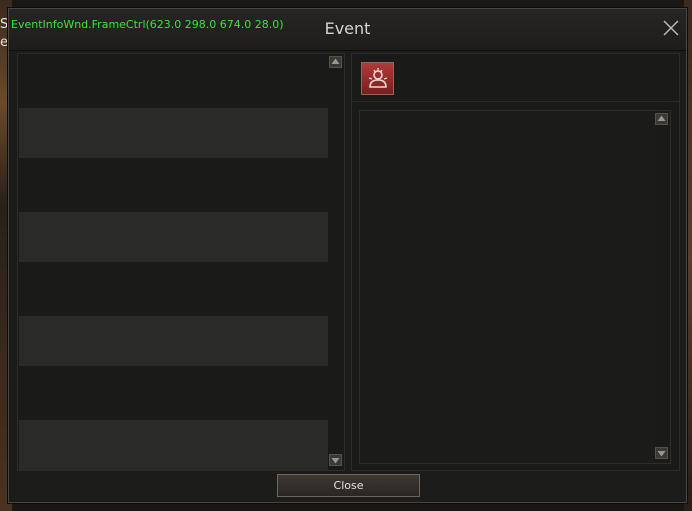 This screenshot has height=511, width=692. What do you see at coordinates (515, 101) in the screenshot?
I see `divider` at bounding box center [515, 101].